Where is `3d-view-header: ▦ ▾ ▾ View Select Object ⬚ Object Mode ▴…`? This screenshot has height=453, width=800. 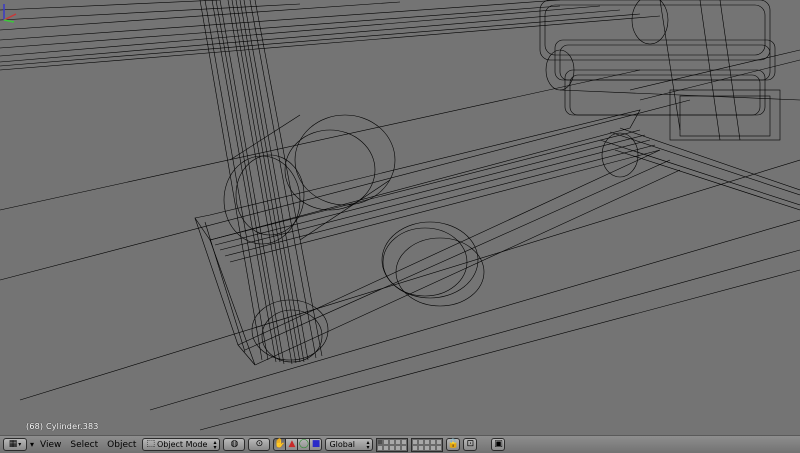
3d-view-header: ▦ ▾ ▾ View Select Object ⬚ Object Mode ▴… is located at coordinates (400, 444).